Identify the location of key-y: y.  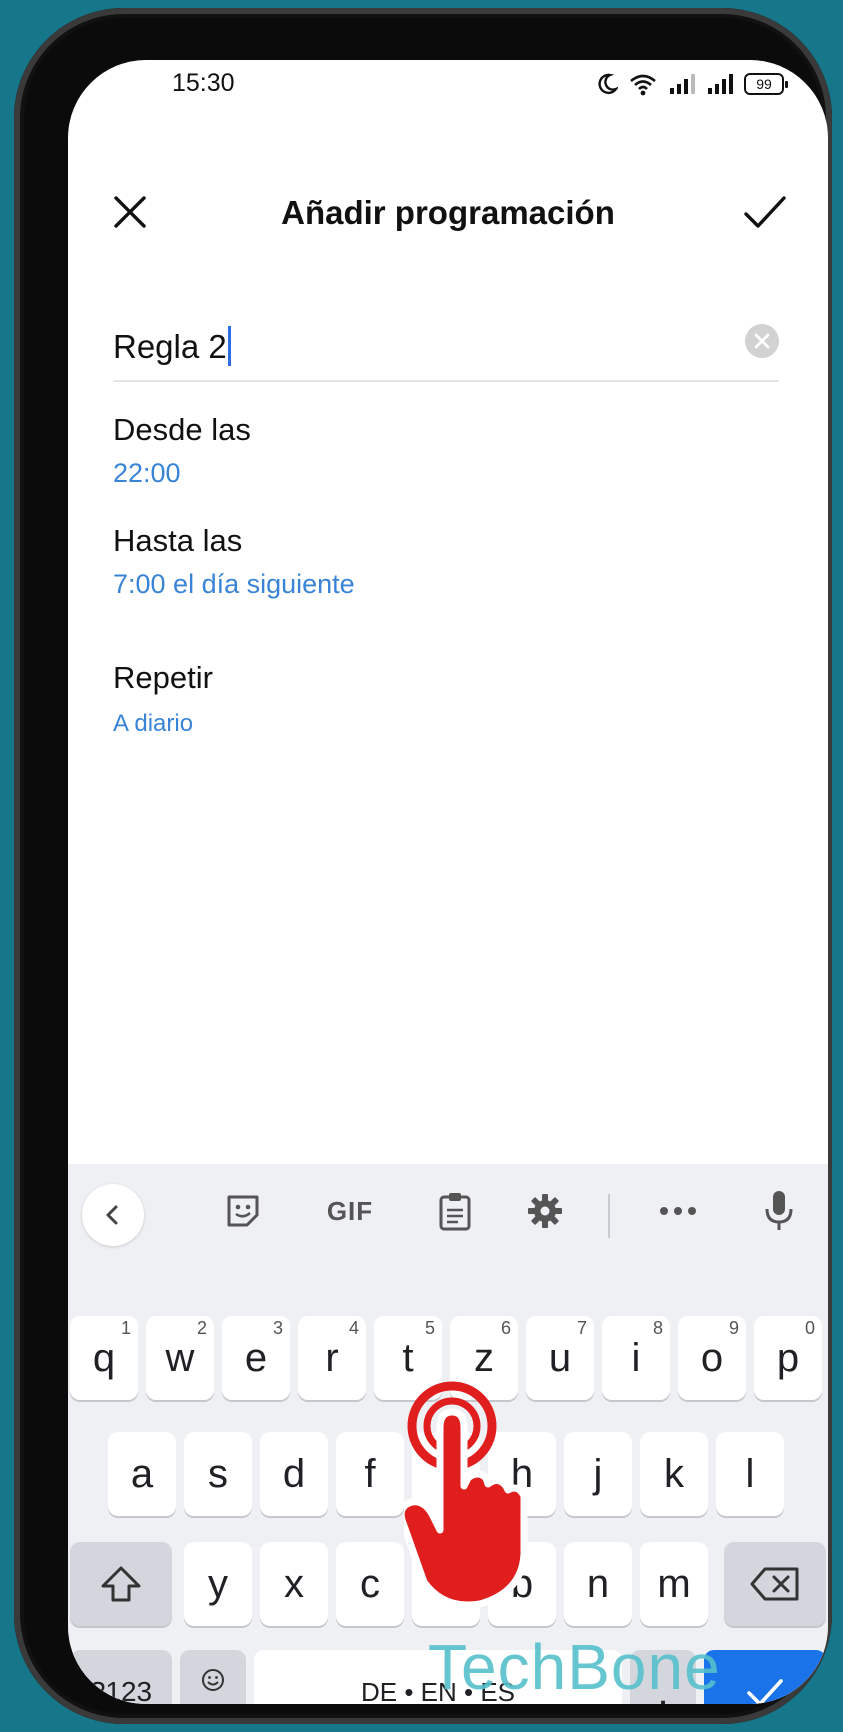
(218, 1584).